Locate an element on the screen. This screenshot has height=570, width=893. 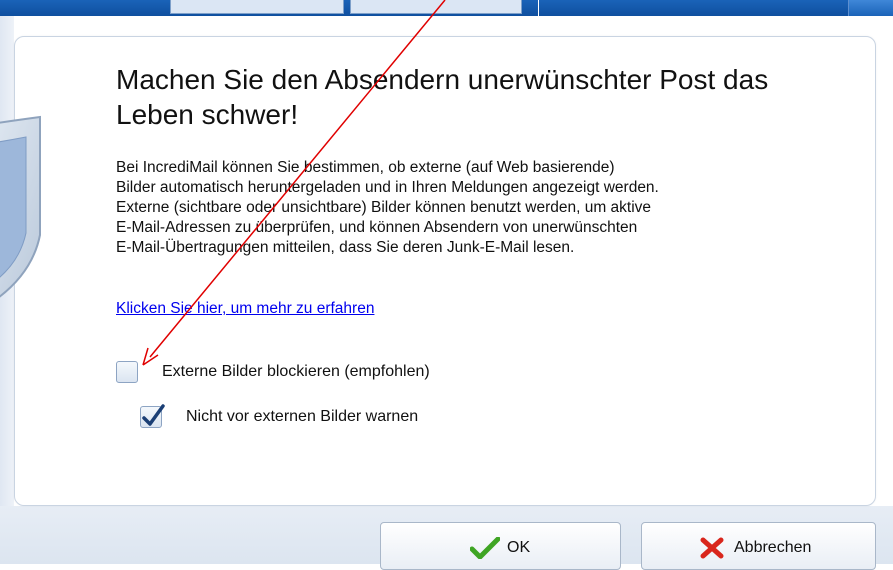
learn-more-link: Klicken Sie hier, um mehr zu erfahren is located at coordinates (245, 309).